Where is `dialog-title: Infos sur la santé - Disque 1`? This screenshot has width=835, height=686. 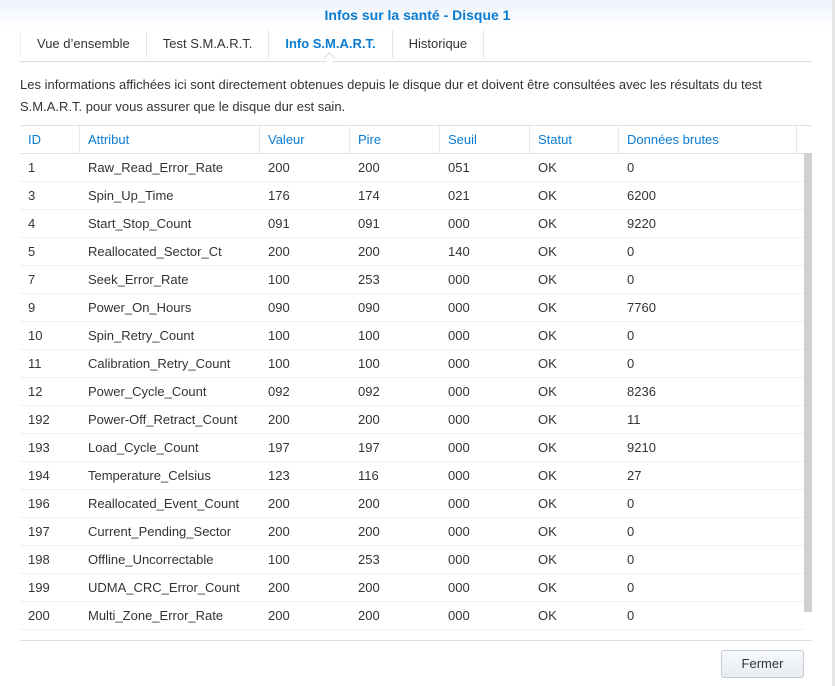 dialog-title: Infos sur la santé - Disque 1 is located at coordinates (417, 15).